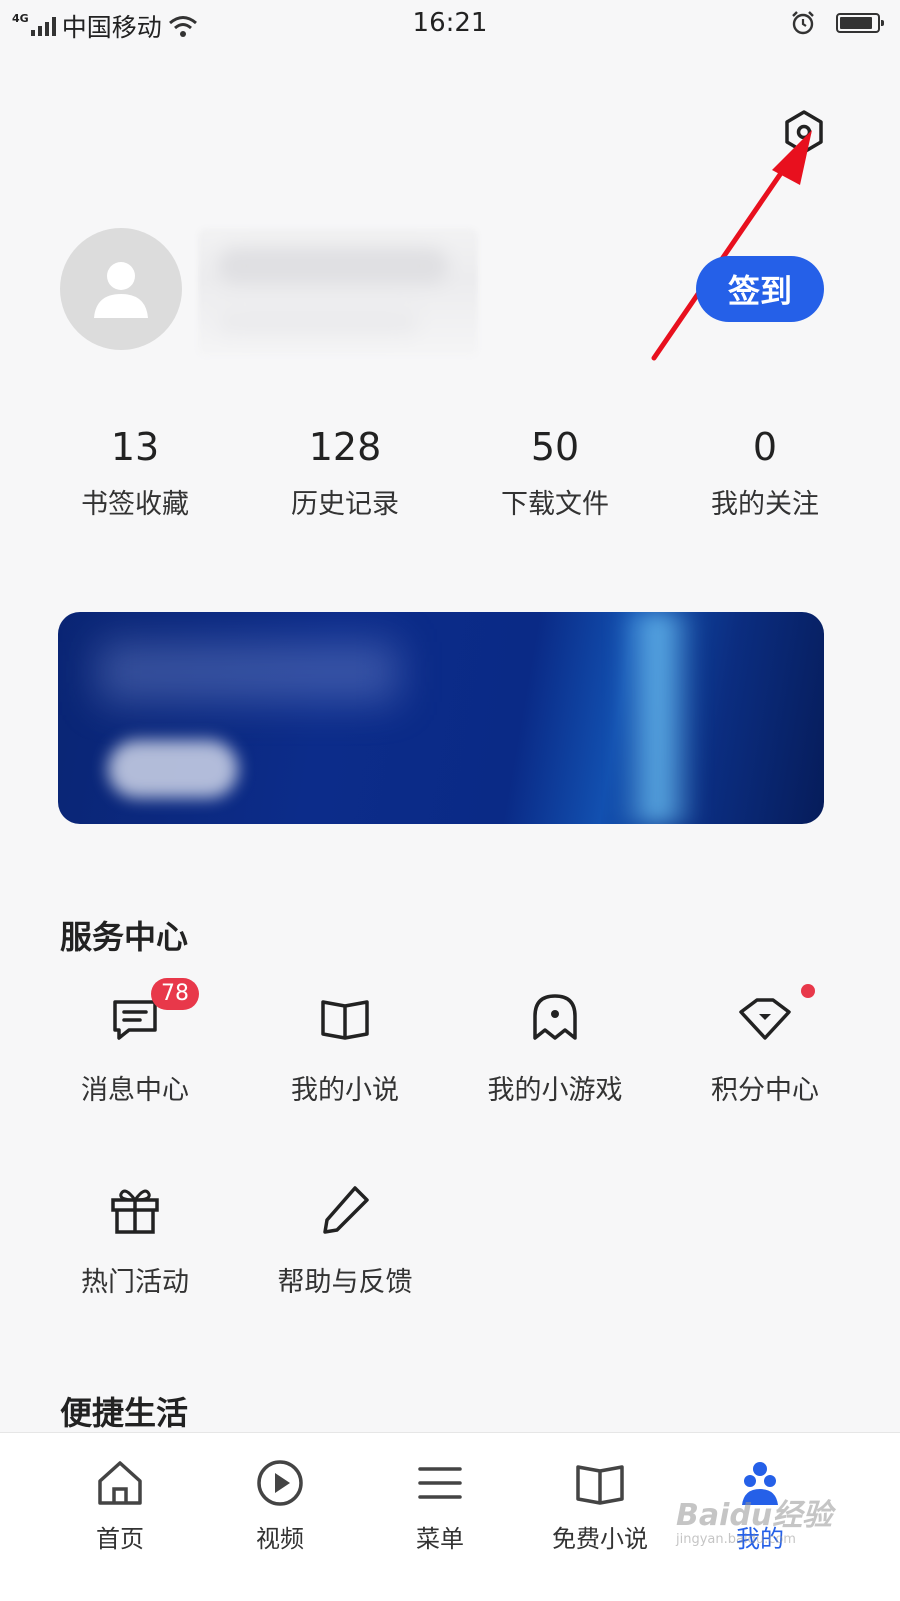 The image size is (900, 1601). I want to click on status-bar: 4G 中国移动 16:21, so click(450, 24).